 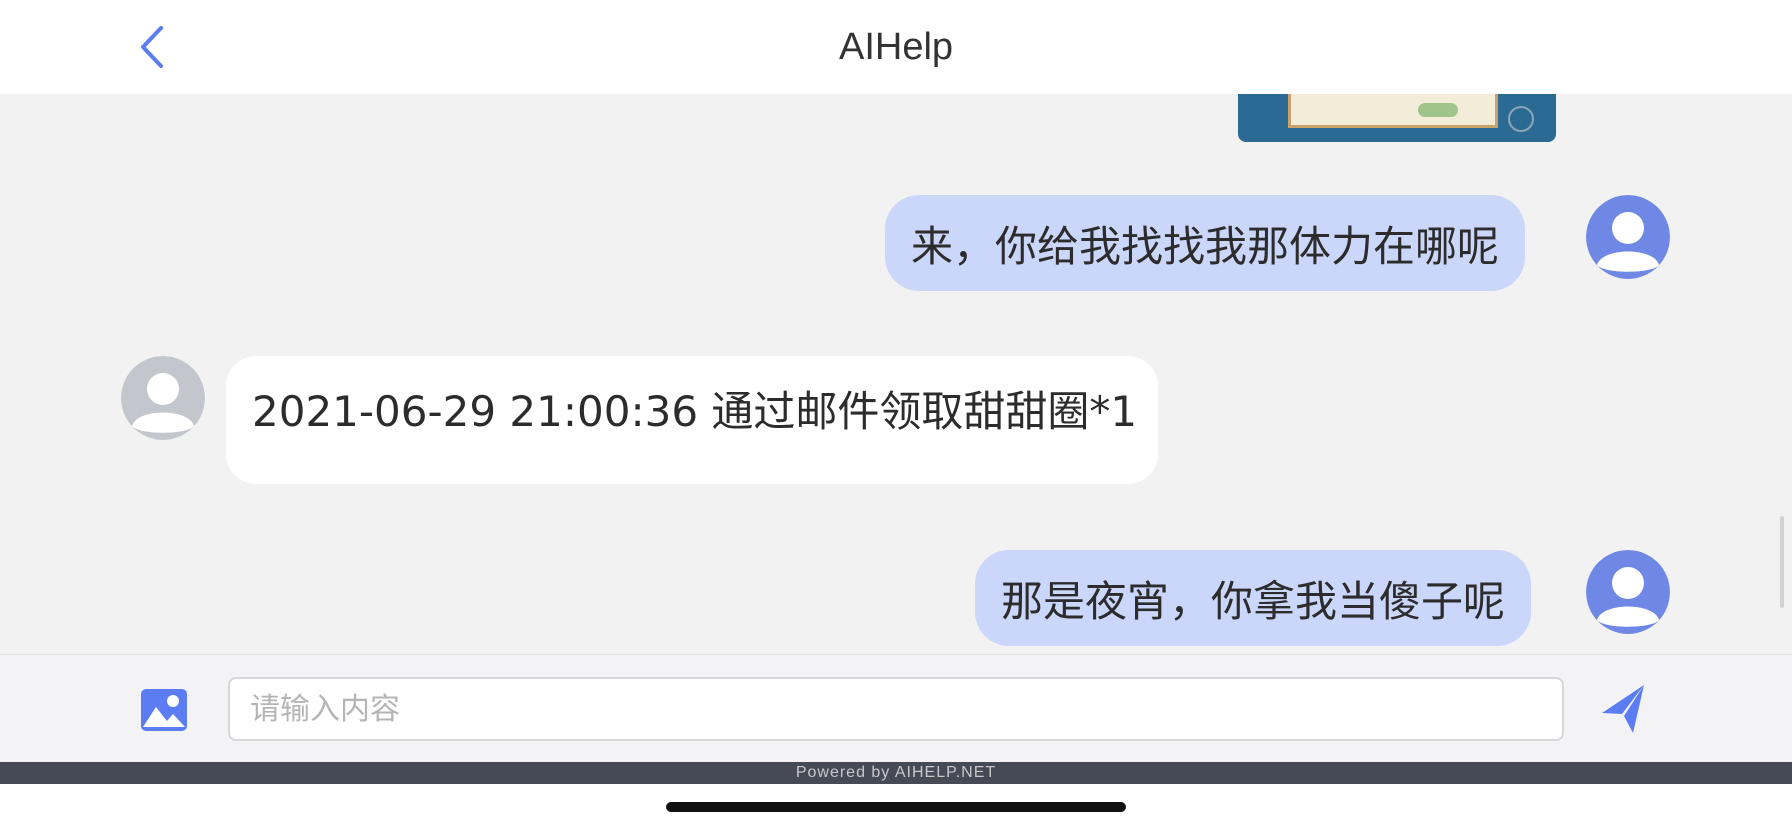 What do you see at coordinates (695, 411) in the screenshot?
I see `agent-message-text: 2021-06-29 21:00:36 通过邮件领取甜甜圈*1` at bounding box center [695, 411].